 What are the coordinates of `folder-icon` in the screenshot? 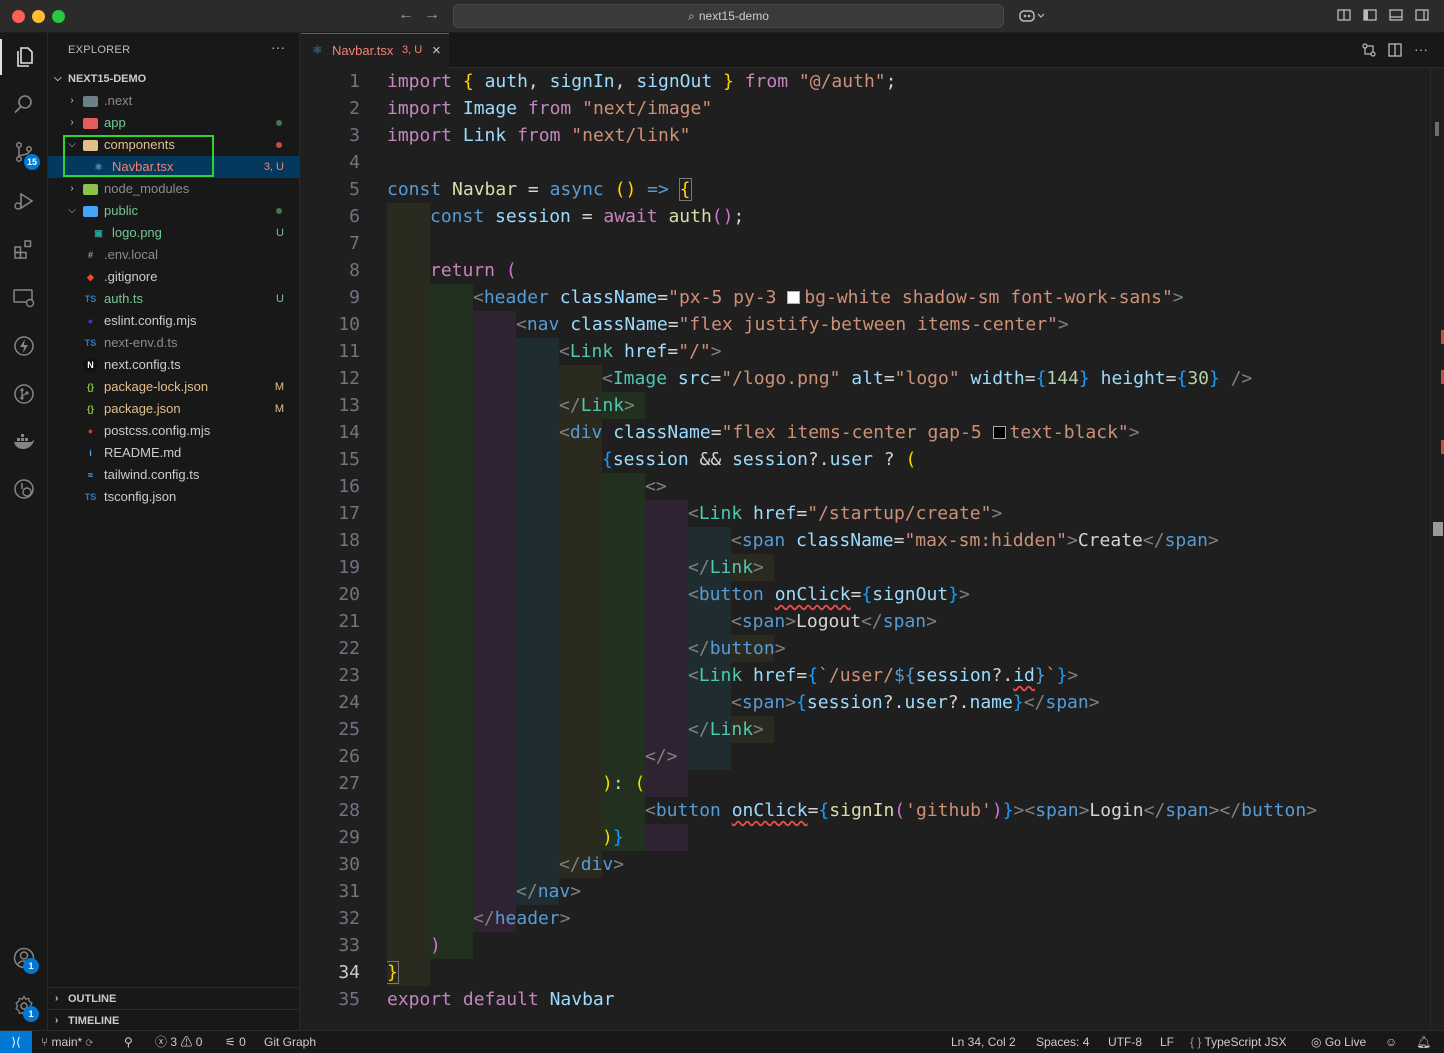 It's located at (90, 189).